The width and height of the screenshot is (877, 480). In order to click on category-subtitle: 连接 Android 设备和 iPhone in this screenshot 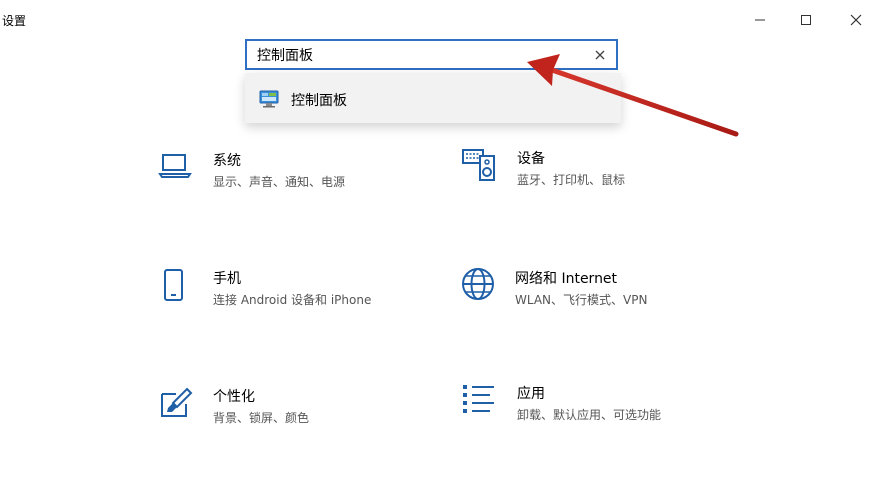, I will do `click(292, 300)`.